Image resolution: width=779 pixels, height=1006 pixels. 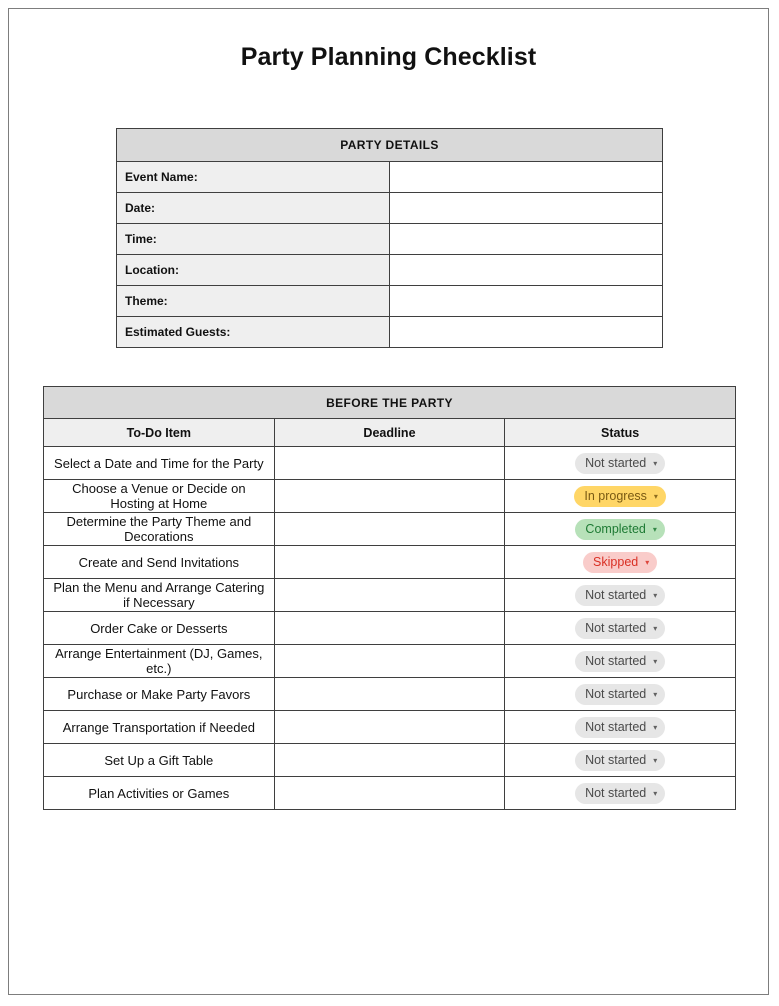 What do you see at coordinates (159, 432) in the screenshot?
I see `column-header-todo: To-Do Item` at bounding box center [159, 432].